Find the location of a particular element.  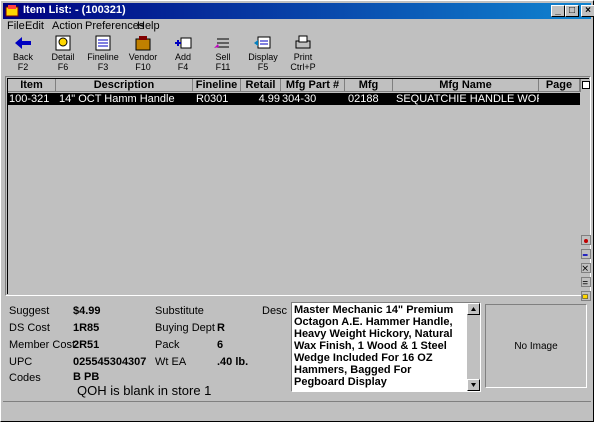

back-key: F2 is located at coordinates (23, 67).